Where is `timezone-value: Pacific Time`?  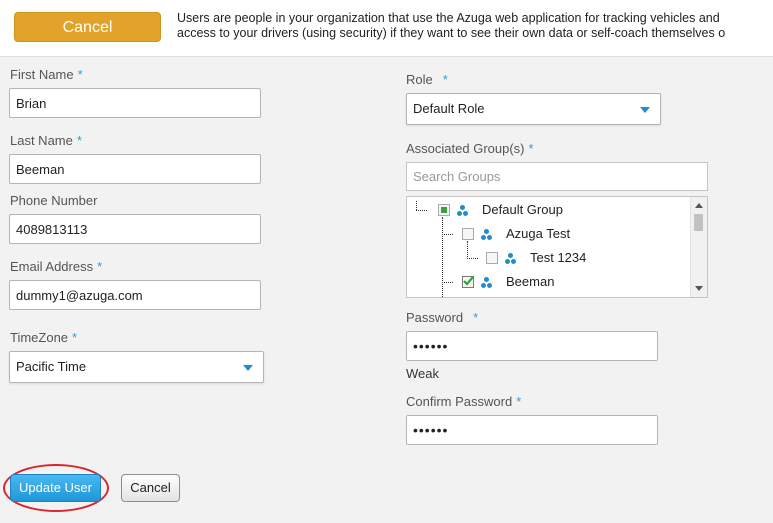 timezone-value: Pacific Time is located at coordinates (51, 366).